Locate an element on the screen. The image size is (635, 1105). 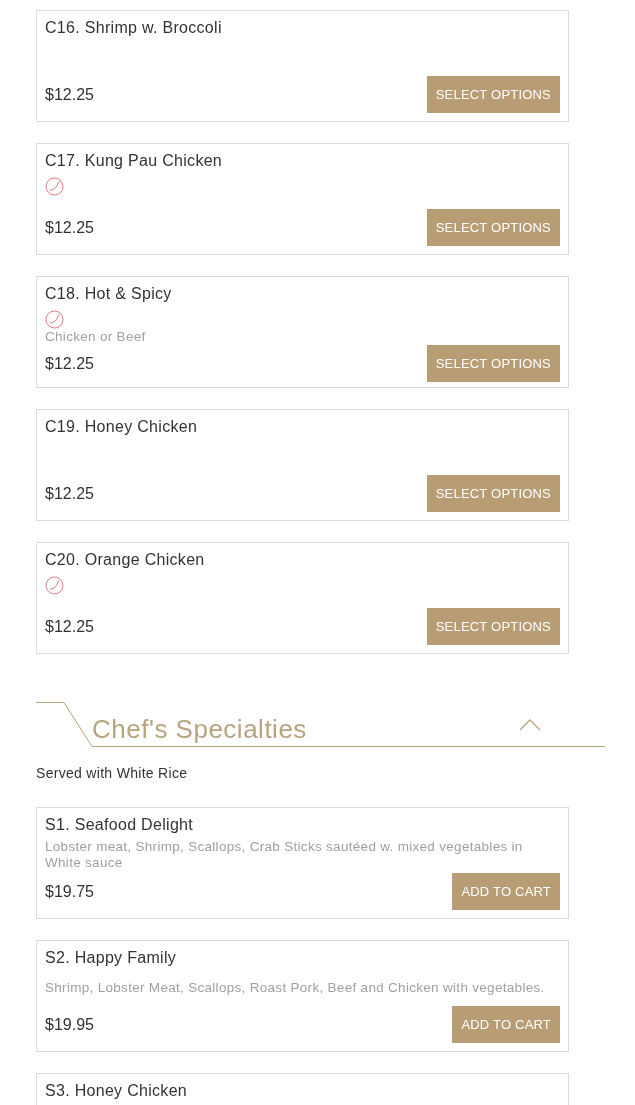
section-title: Chef's Specialties is located at coordinates (199, 729).